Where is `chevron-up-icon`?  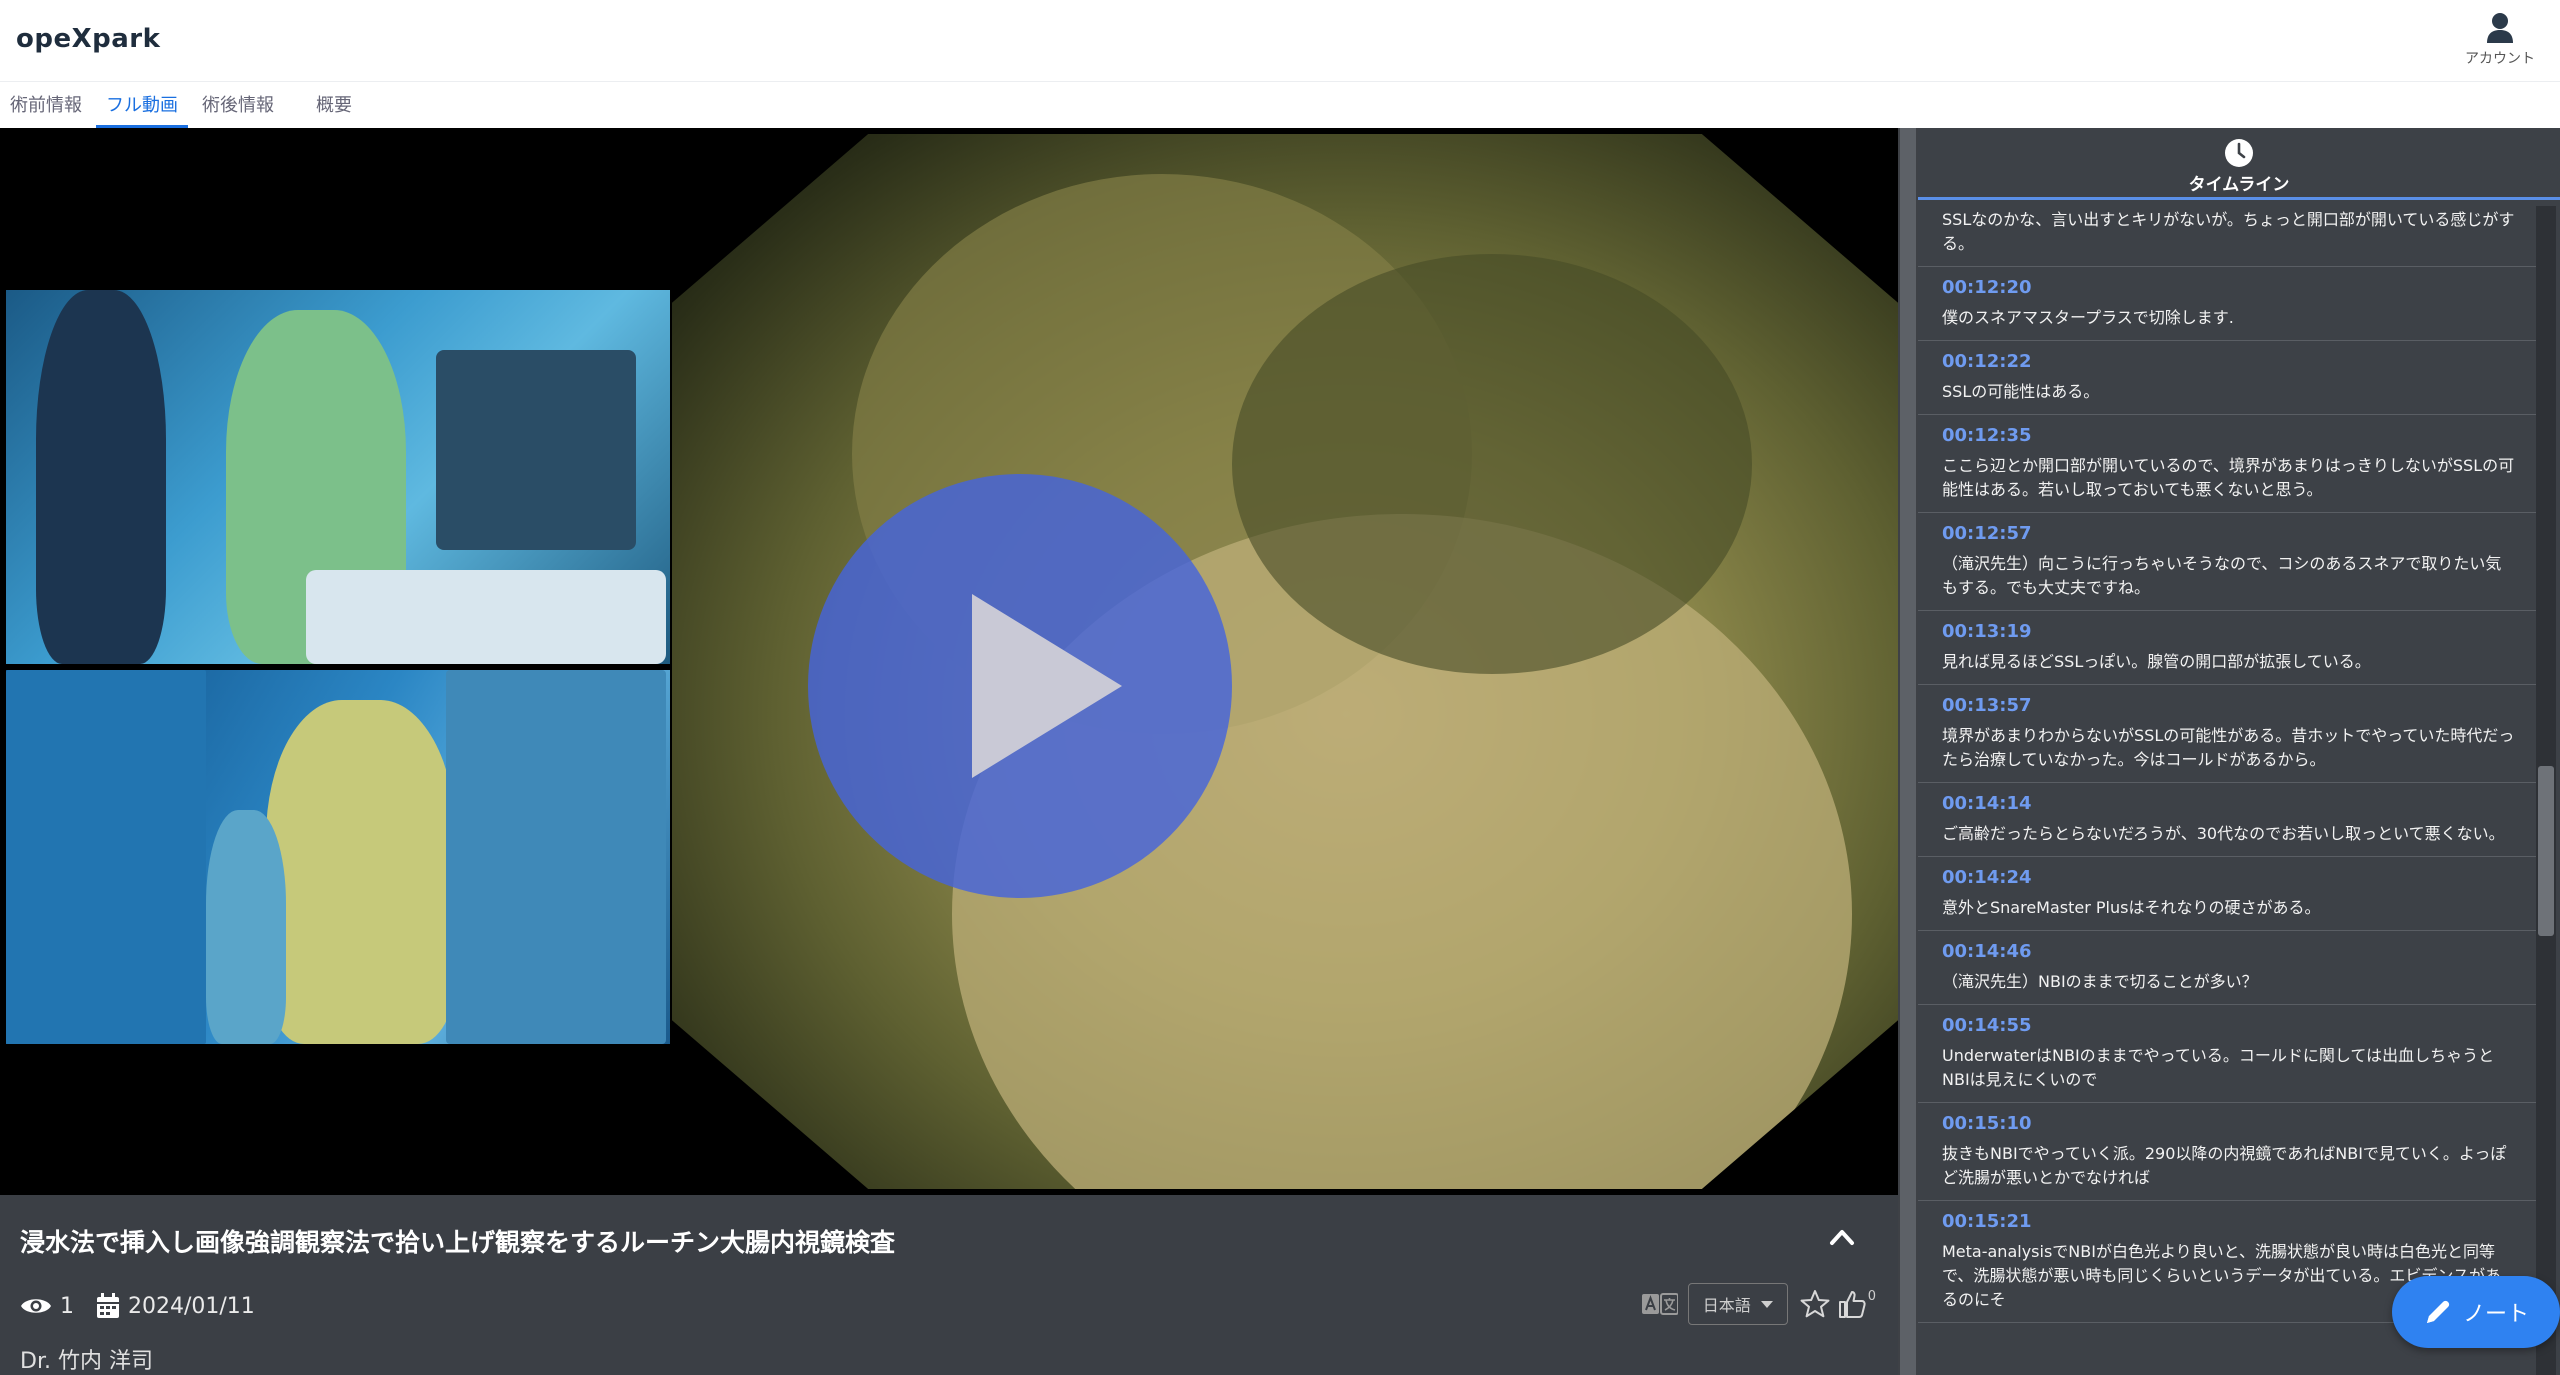 chevron-up-icon is located at coordinates (1842, 1237).